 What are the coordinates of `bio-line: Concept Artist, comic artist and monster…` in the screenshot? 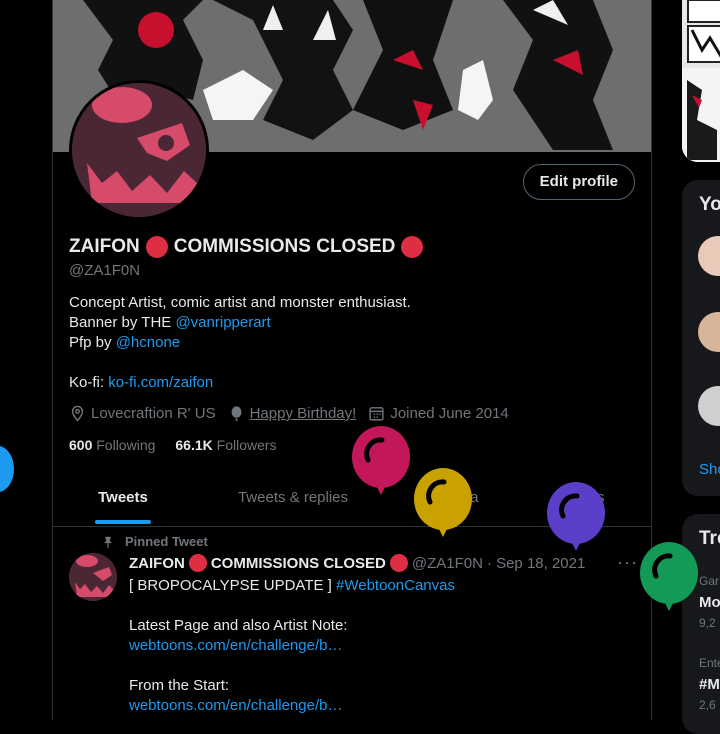 It's located at (240, 302).